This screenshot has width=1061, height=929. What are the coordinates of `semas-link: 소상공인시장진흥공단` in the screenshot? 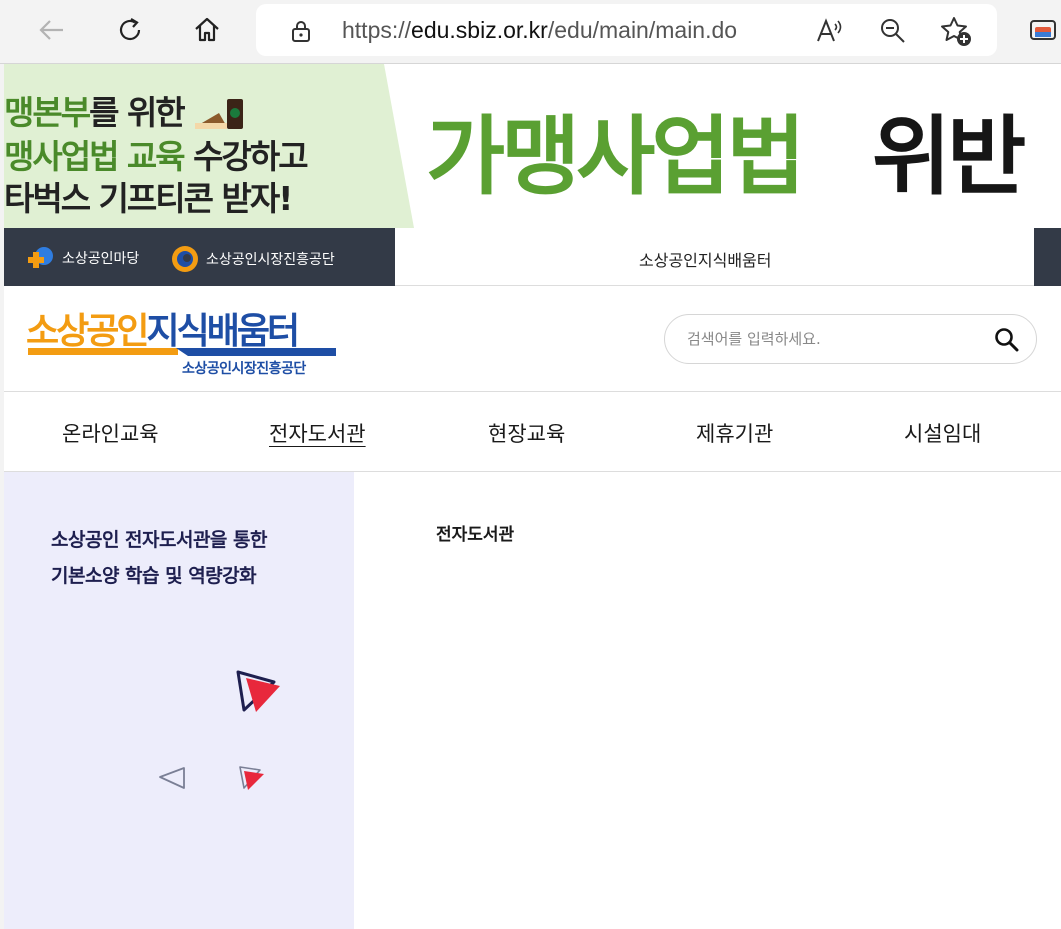 It's located at (252, 259).